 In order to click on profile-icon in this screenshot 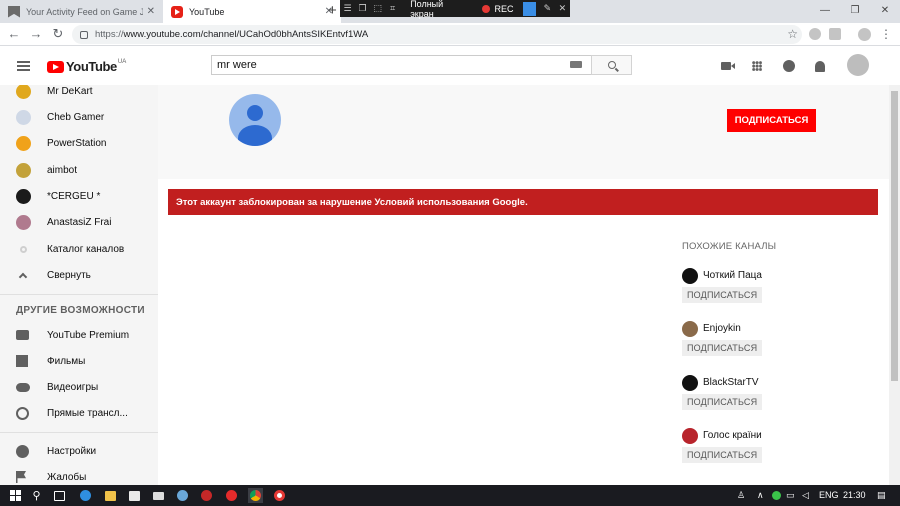, I will do `click(864, 34)`.